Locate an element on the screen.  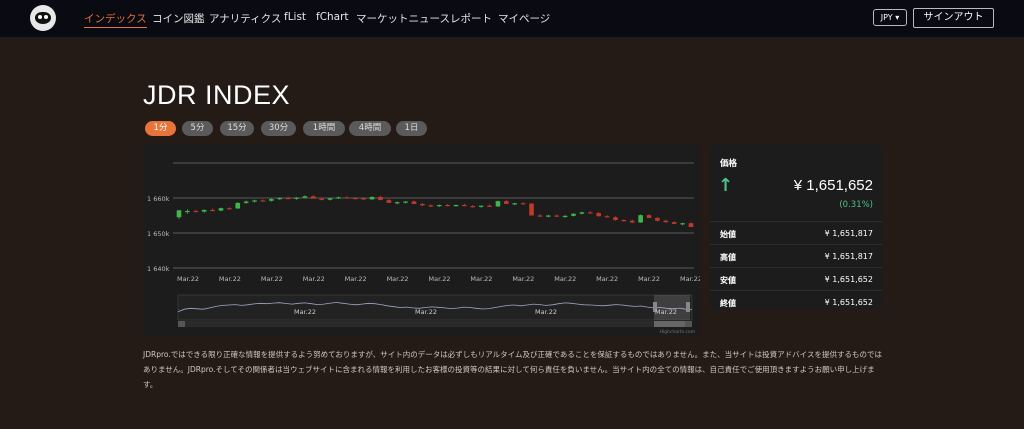
timeframe-30m-button: 30分 is located at coordinates (278, 128).